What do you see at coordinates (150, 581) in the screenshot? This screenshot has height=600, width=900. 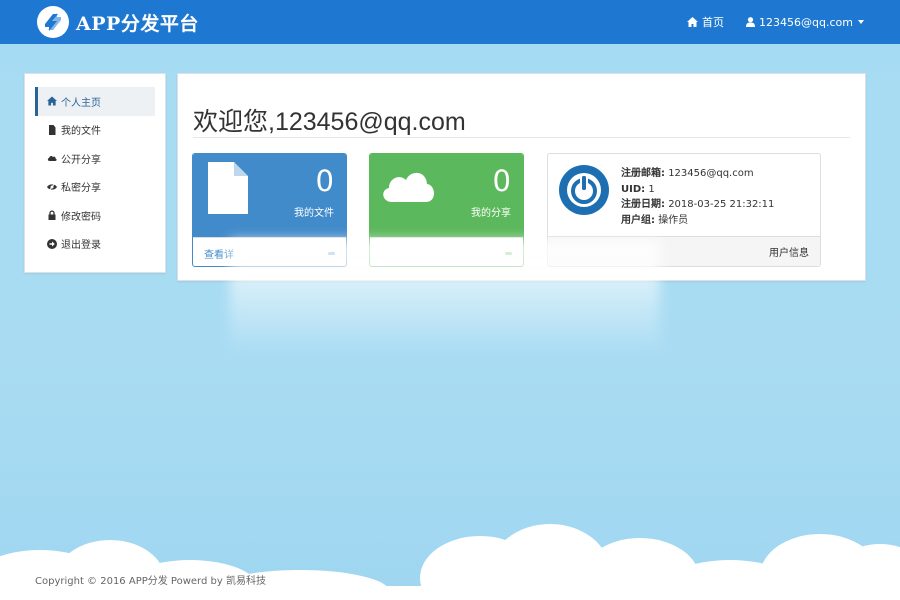 I see `footer-copyright: Copyright © 2016 APP分发 Powerd by 凯易科技` at bounding box center [150, 581].